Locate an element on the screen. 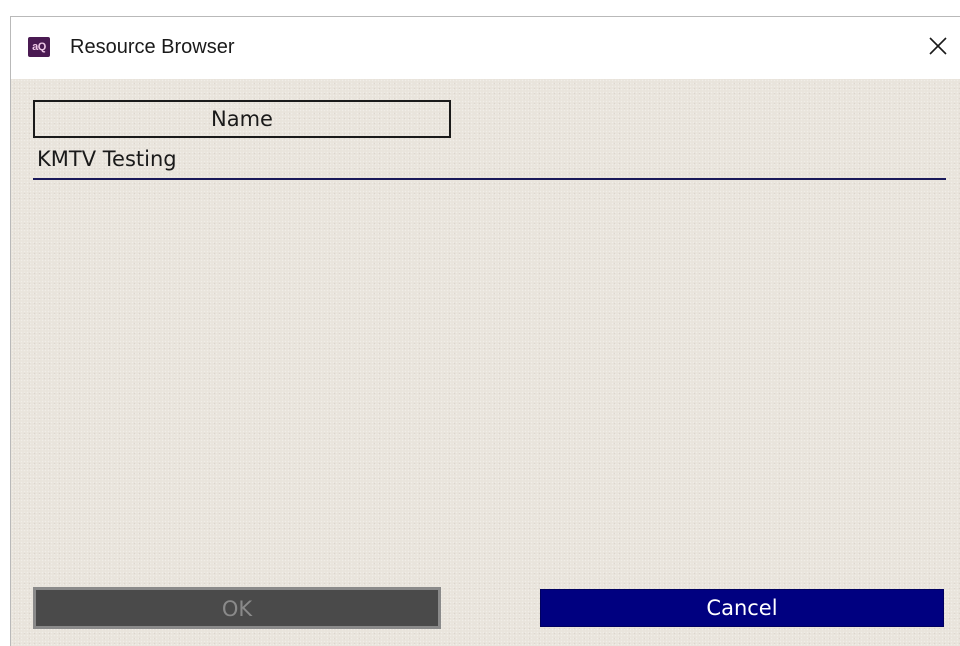 The height and width of the screenshot is (646, 960). close-icon is located at coordinates (938, 46).